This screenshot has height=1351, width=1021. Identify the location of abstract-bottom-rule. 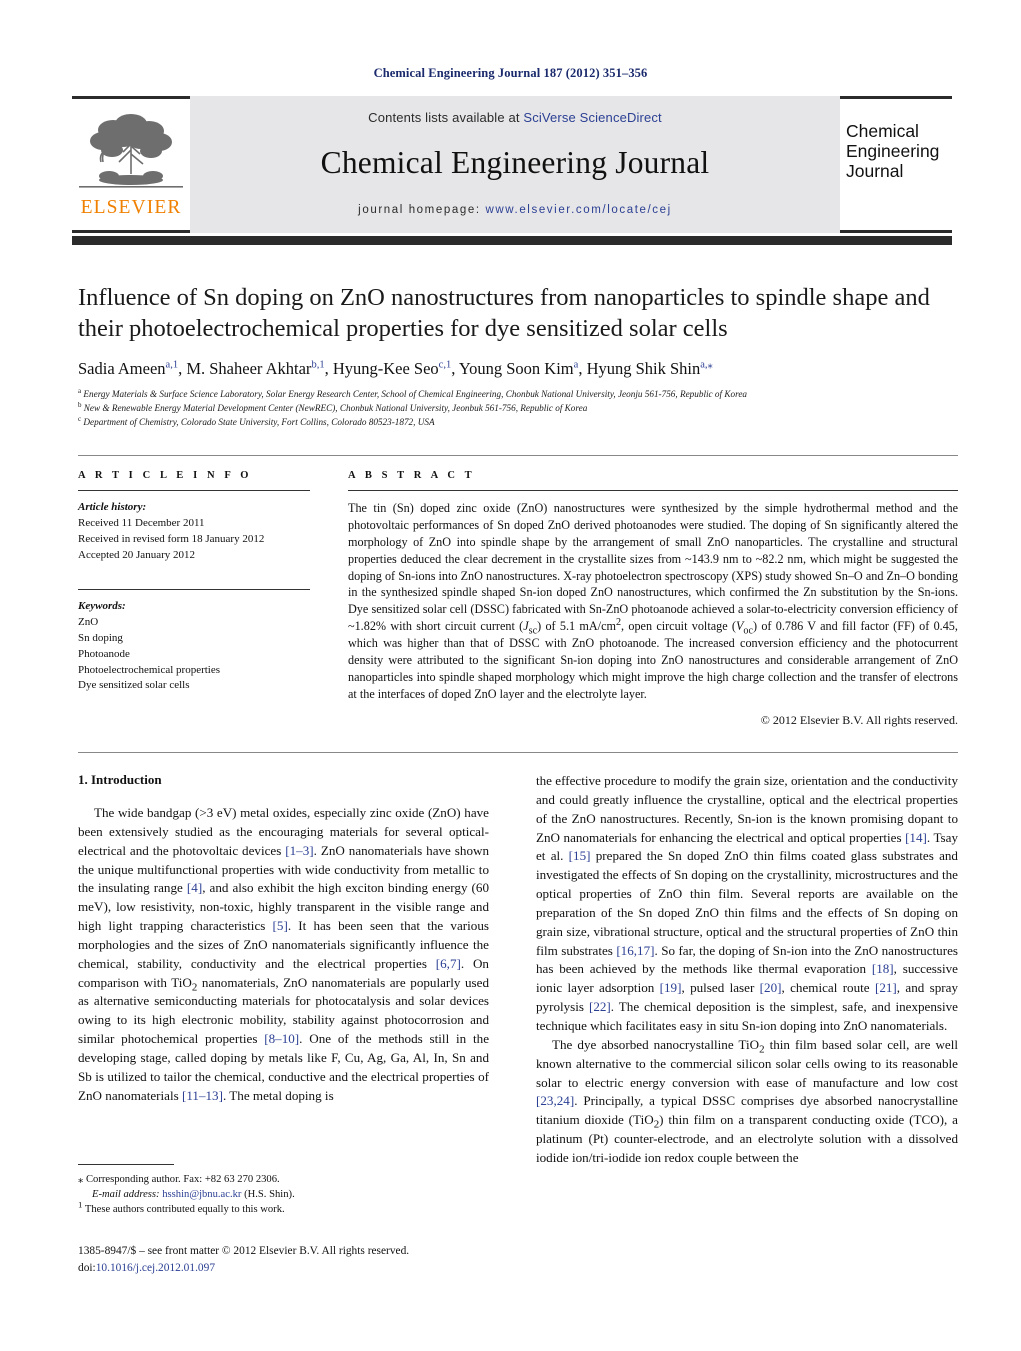
(518, 752).